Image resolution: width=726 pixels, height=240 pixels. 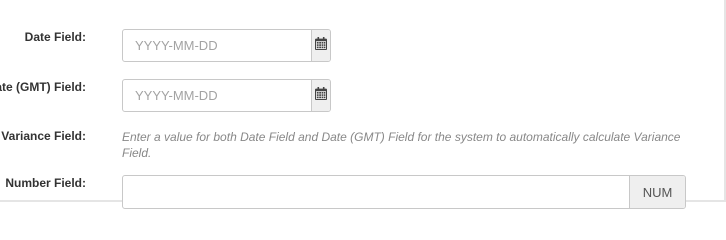 I want to click on number-field-input, so click(x=376, y=192).